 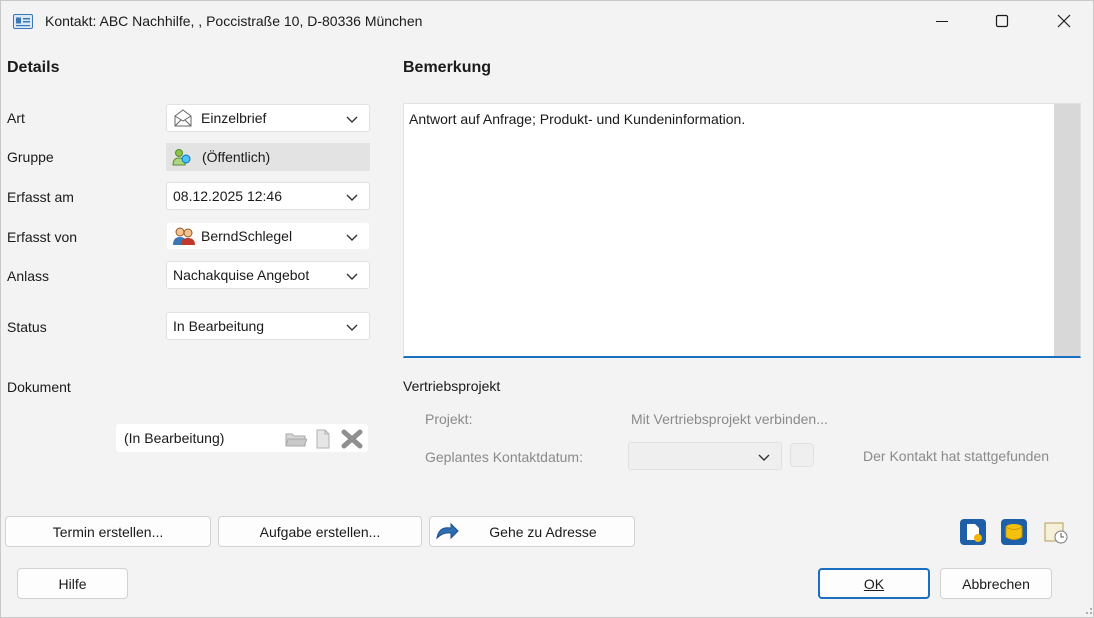 What do you see at coordinates (234, 118) in the screenshot?
I see `art-value: Einzelbrief` at bounding box center [234, 118].